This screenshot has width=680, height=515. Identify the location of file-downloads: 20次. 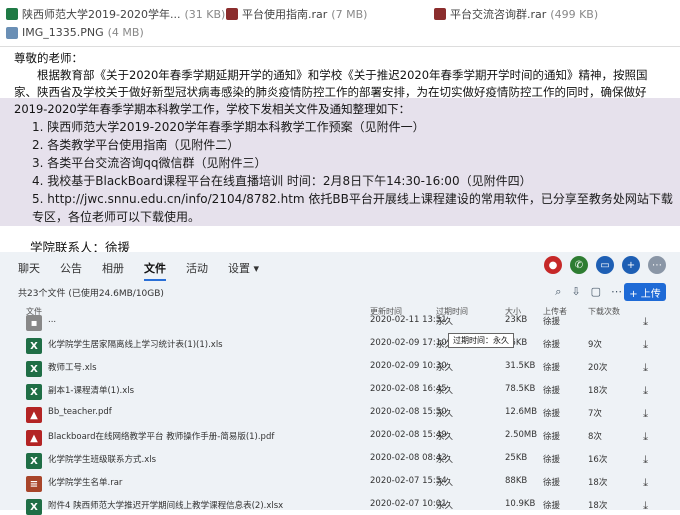
(598, 368).